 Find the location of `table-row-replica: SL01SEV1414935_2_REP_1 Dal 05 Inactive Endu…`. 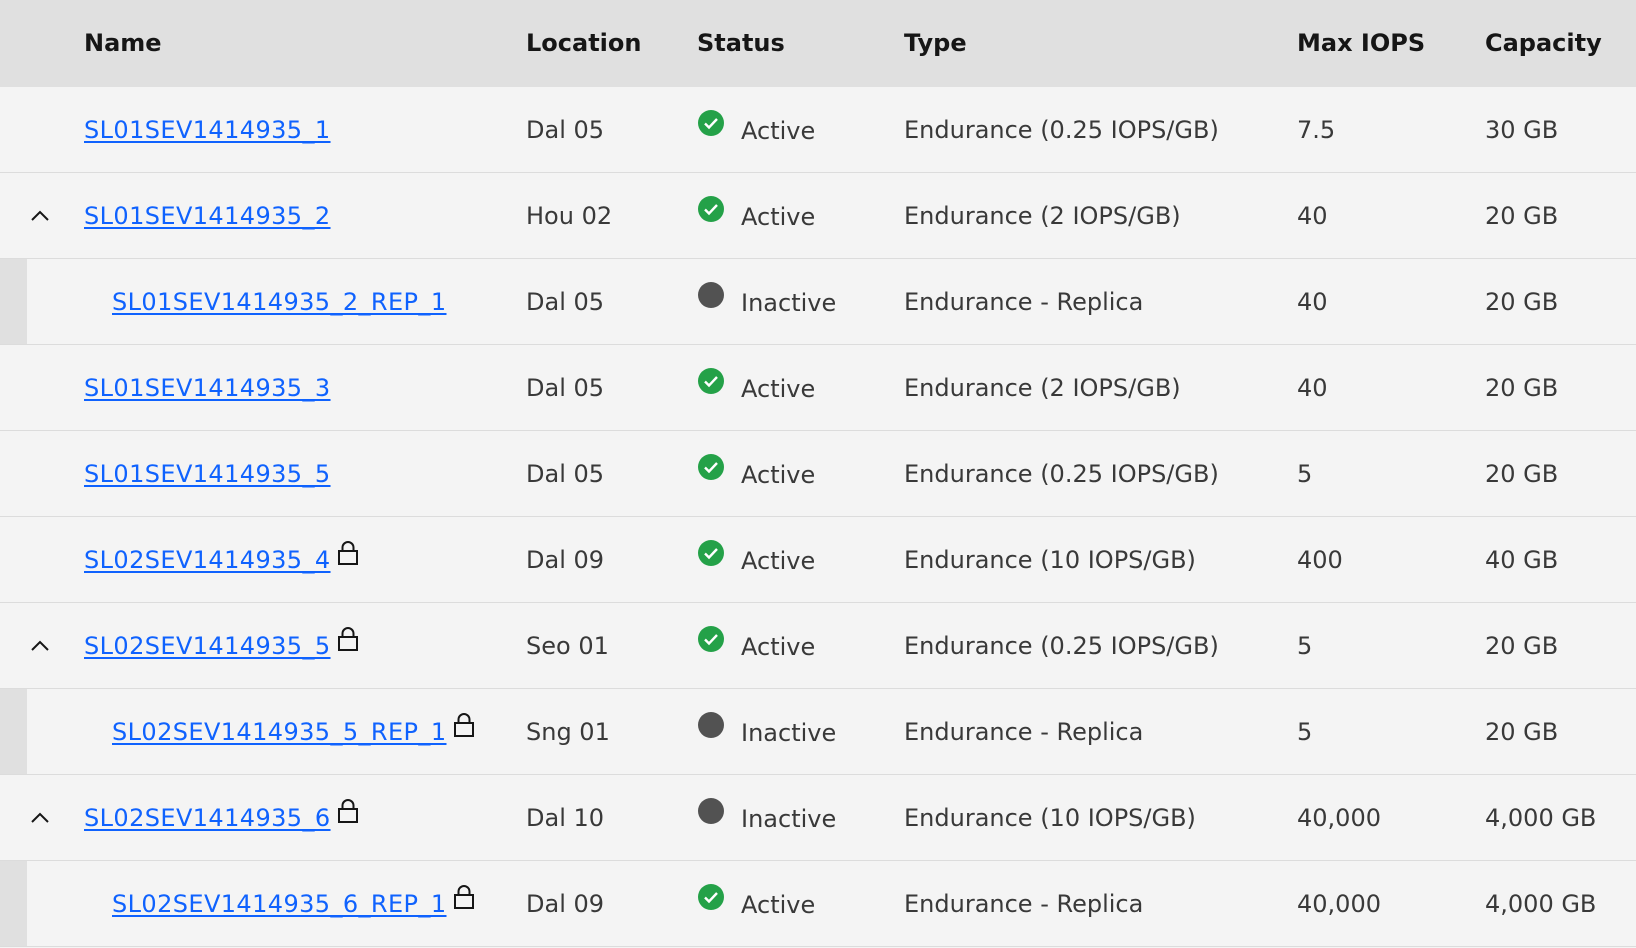

table-row-replica: SL01SEV1414935_2_REP_1 Dal 05 Inactive Endu… is located at coordinates (818, 302).